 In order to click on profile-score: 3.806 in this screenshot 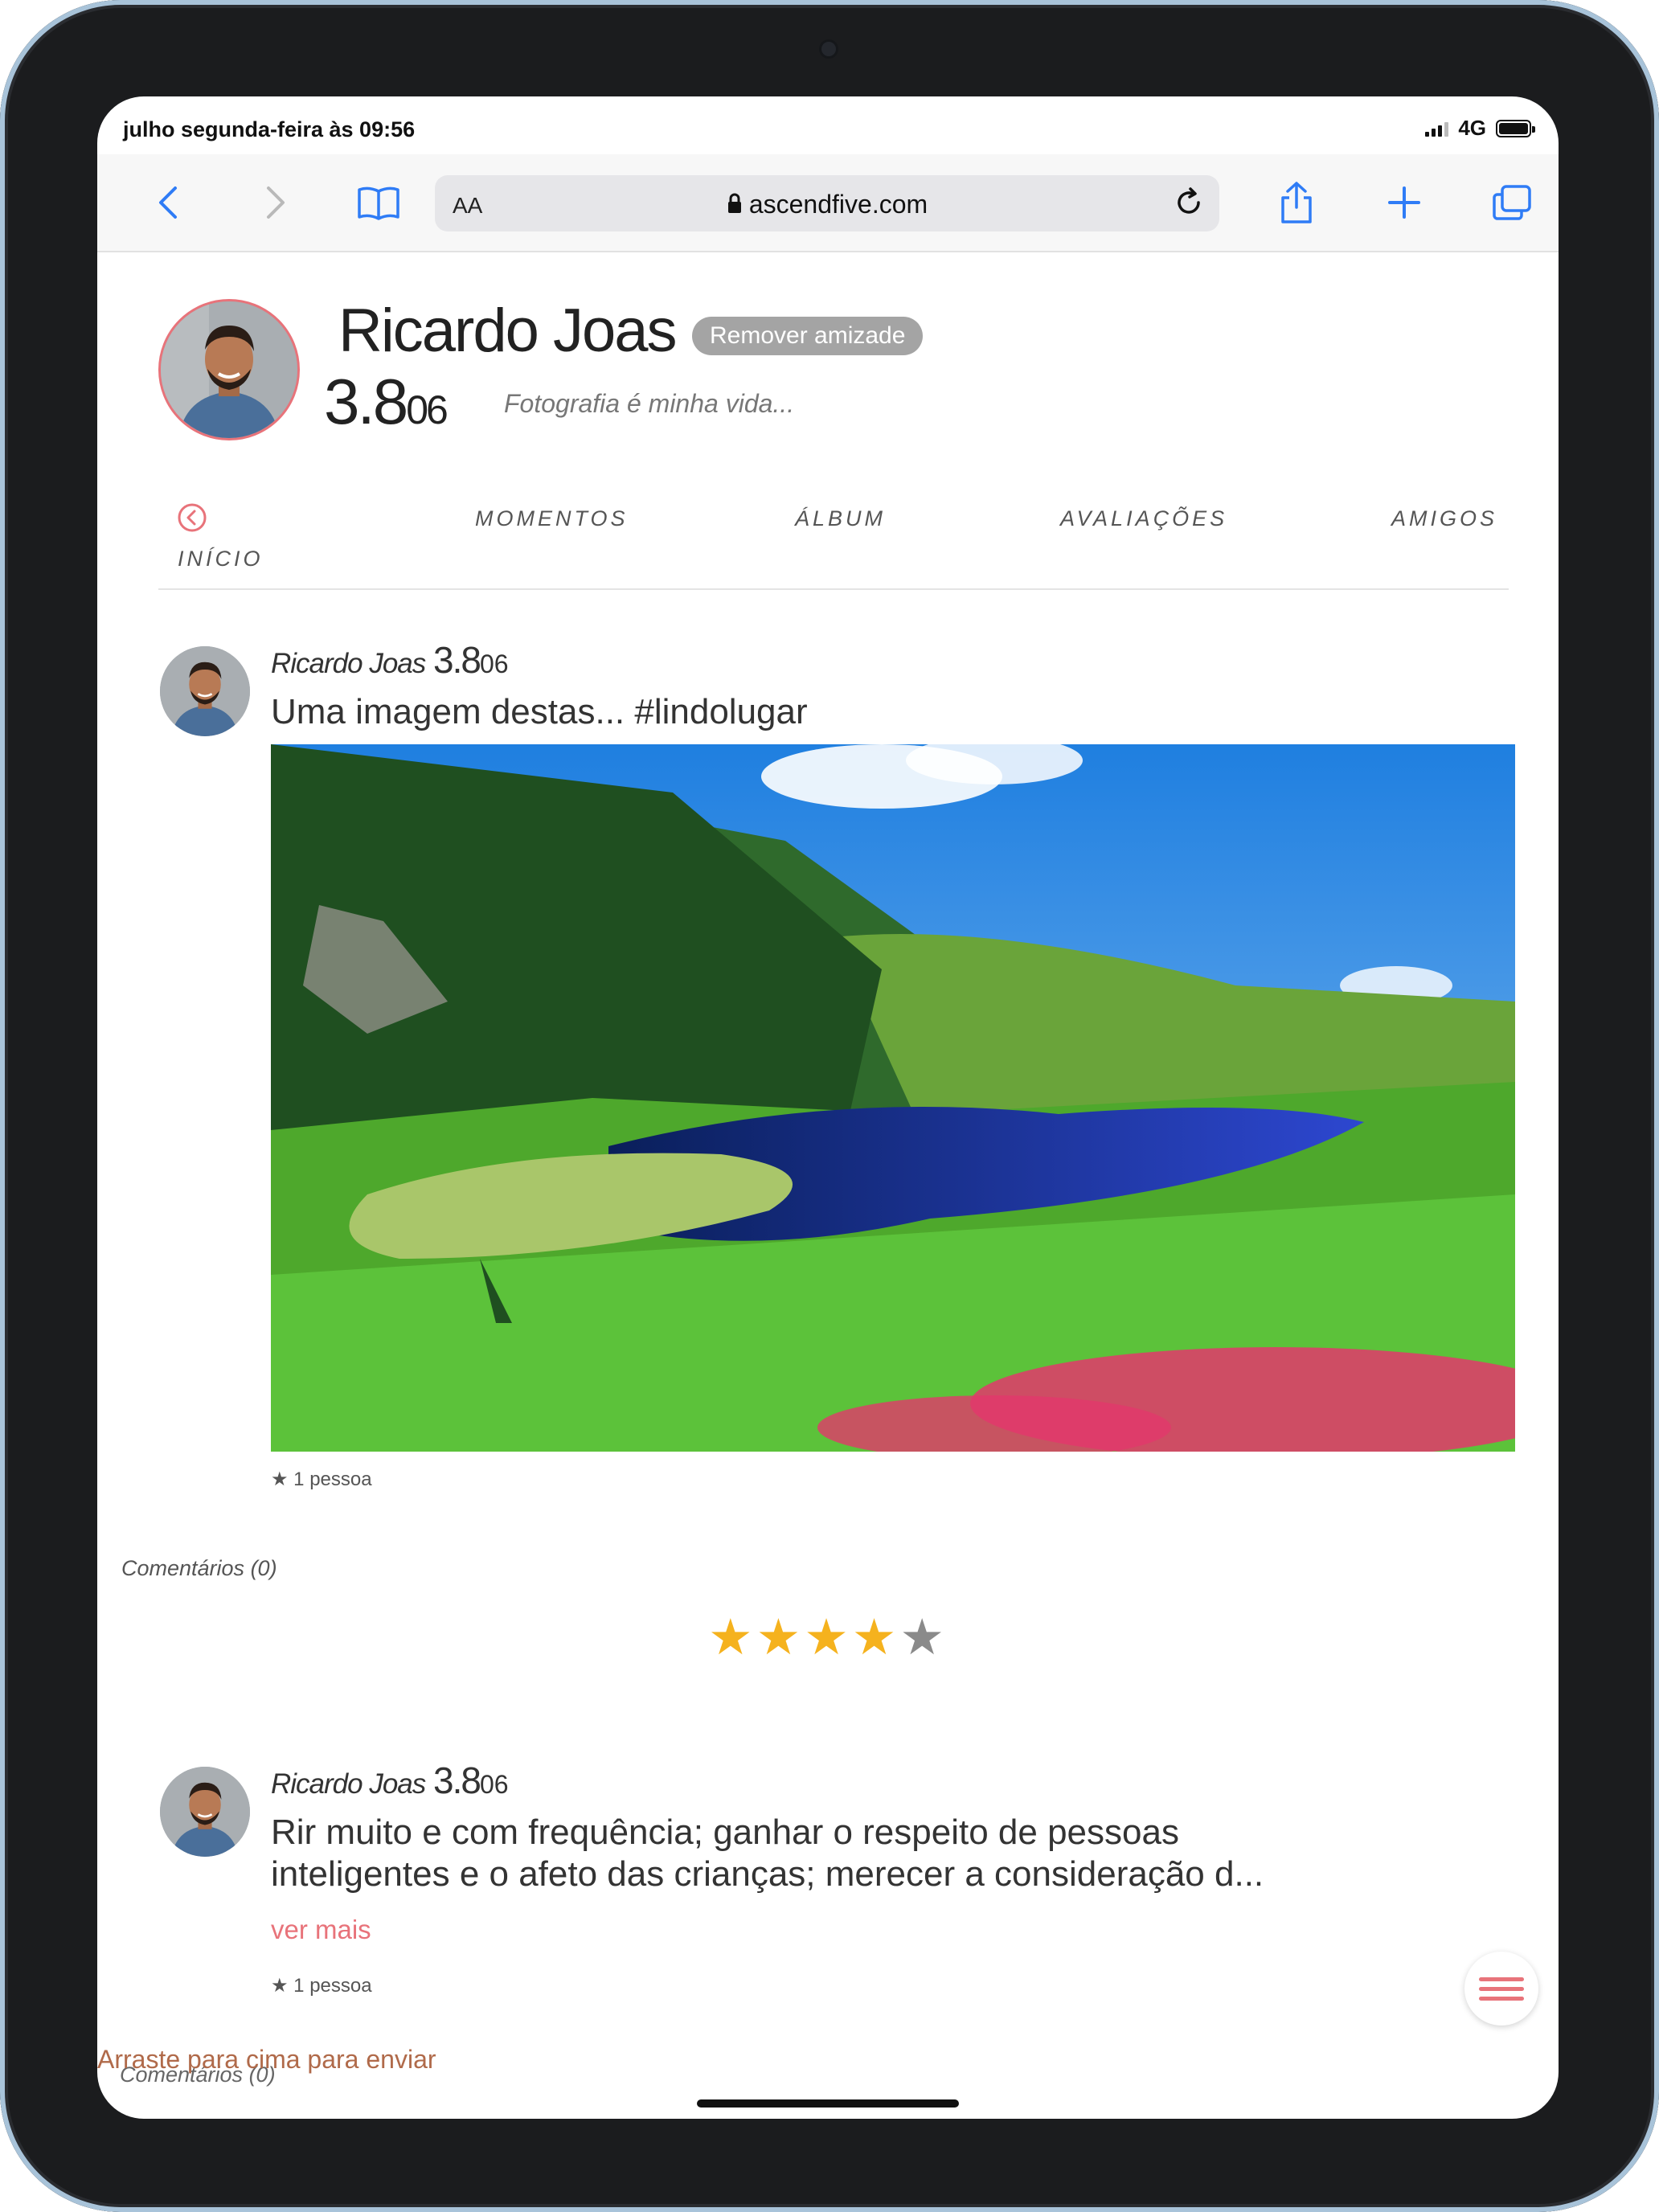, I will do `click(386, 402)`.